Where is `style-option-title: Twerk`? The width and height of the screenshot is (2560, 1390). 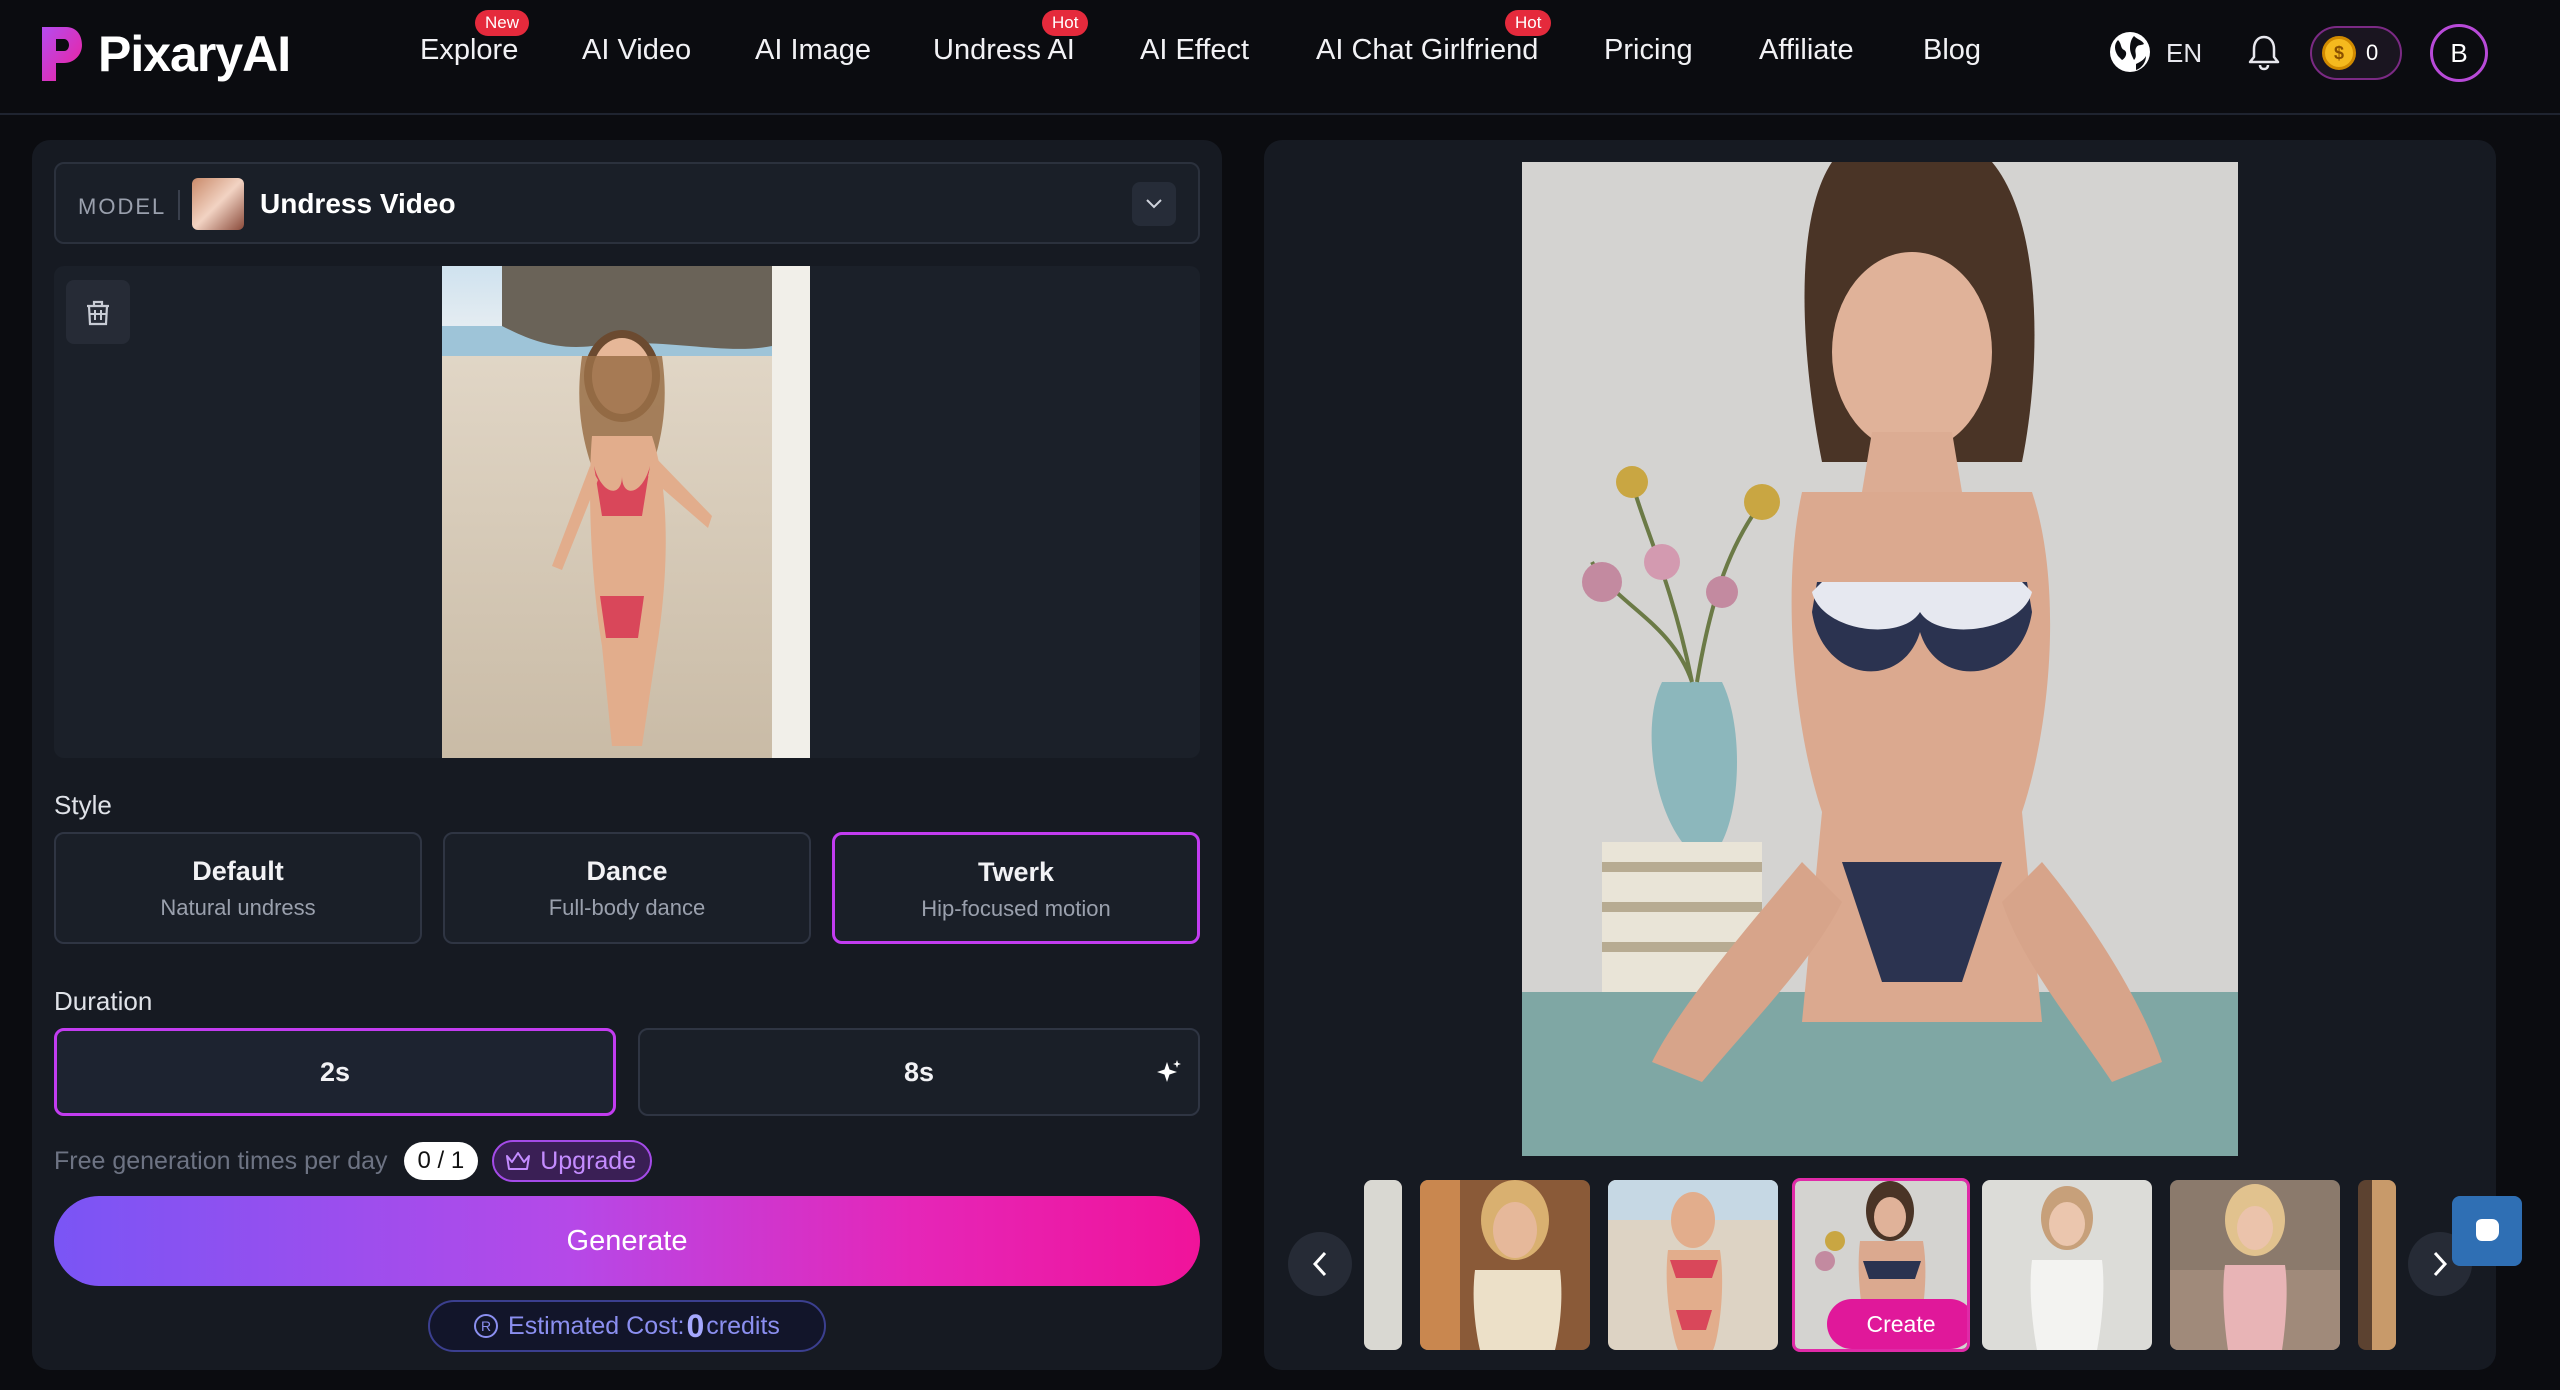
style-option-title: Twerk is located at coordinates (1016, 872).